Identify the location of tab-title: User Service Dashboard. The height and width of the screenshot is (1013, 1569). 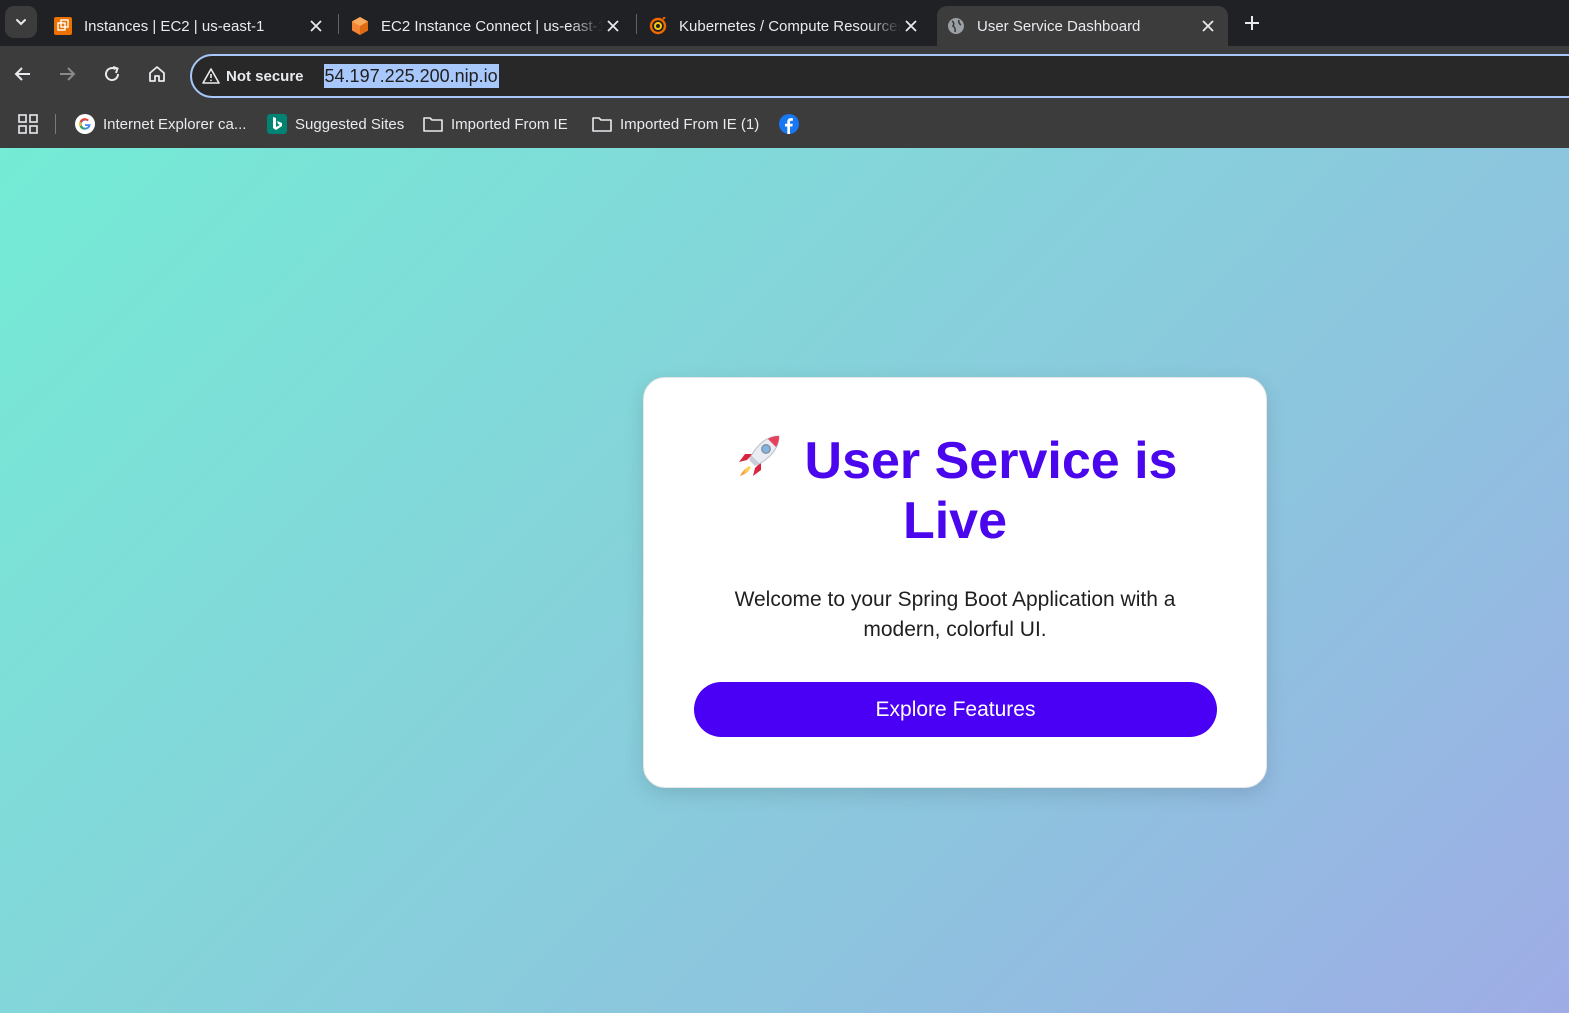
(1059, 26).